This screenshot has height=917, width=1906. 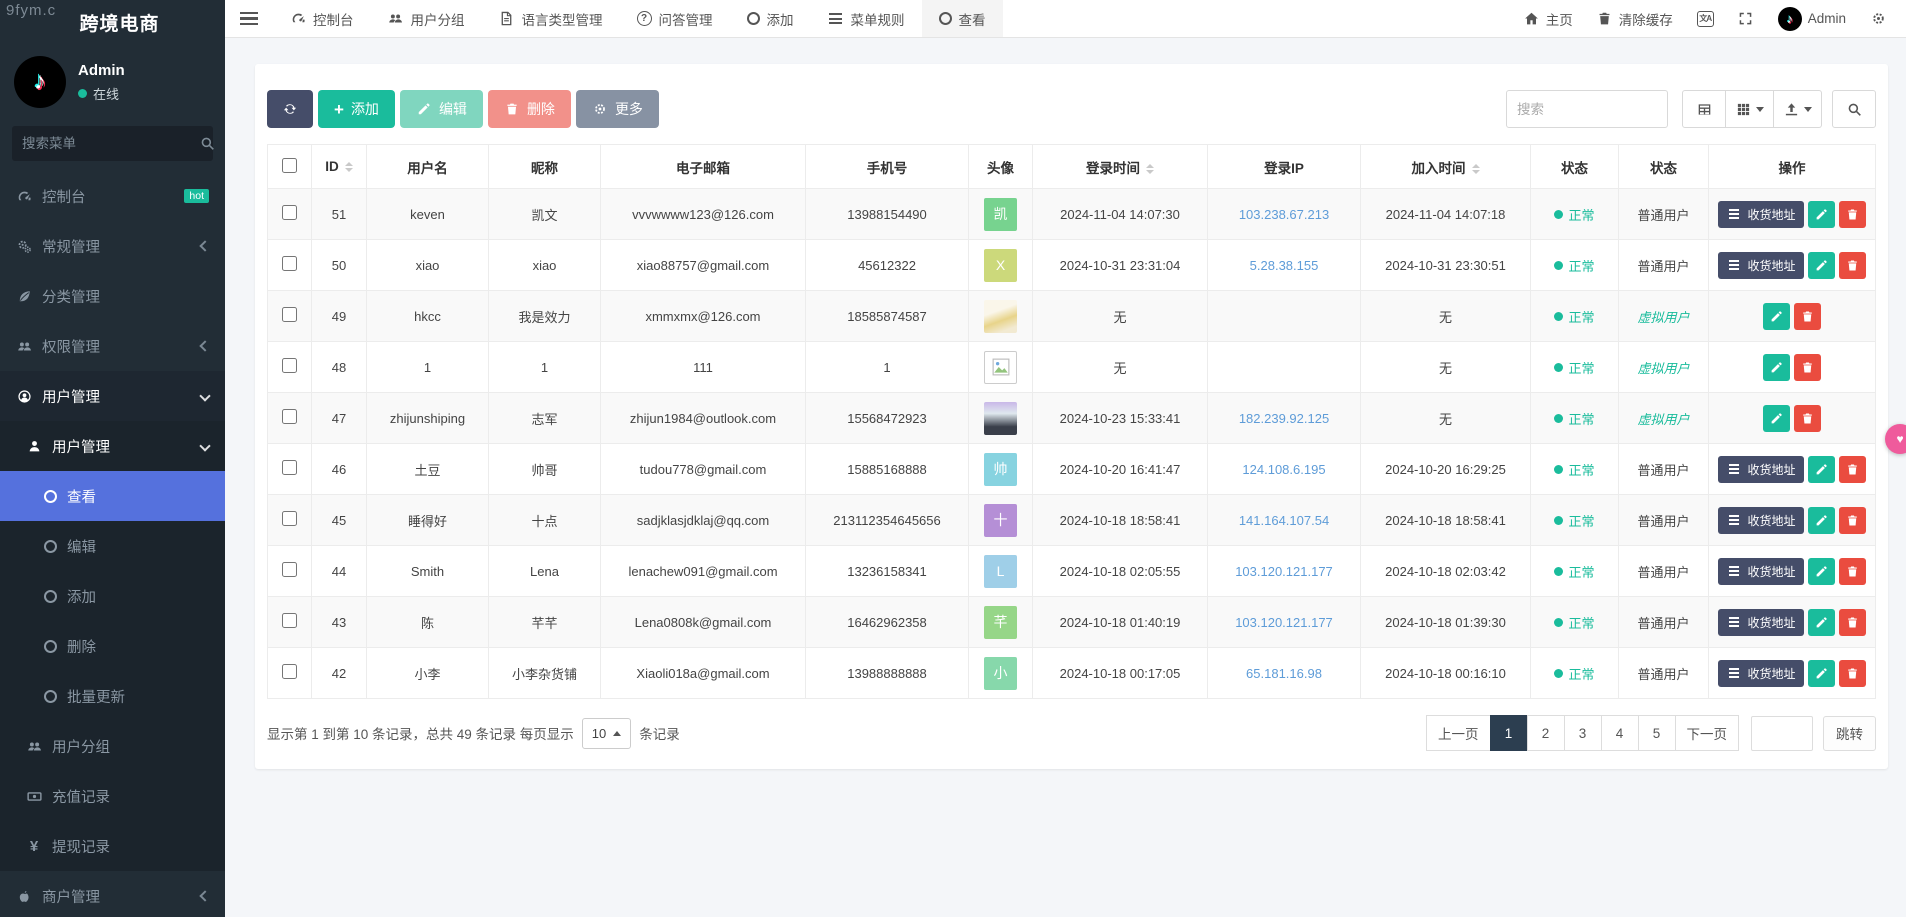 I want to click on page-button-2: 2, so click(x=1545, y=733).